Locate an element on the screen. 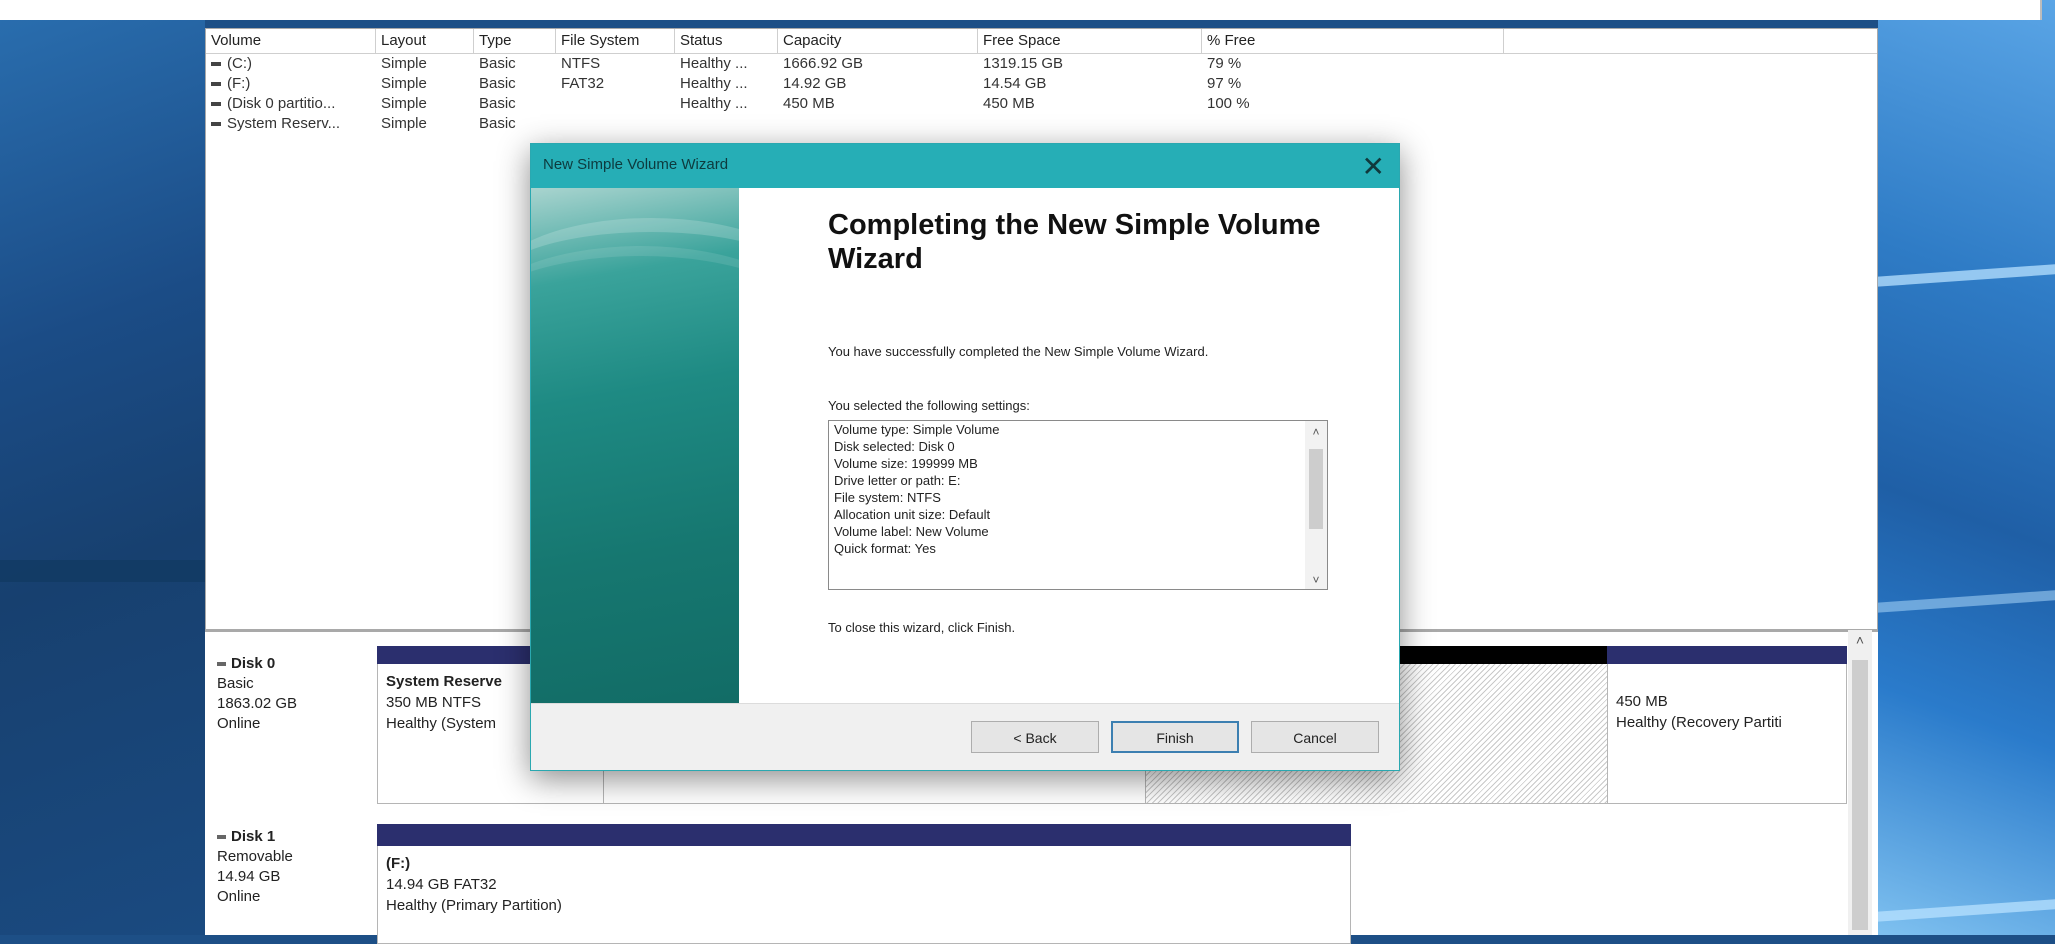 Image resolution: width=2055 pixels, height=944 pixels. partition-size: 350 MB NTFS is located at coordinates (434, 702).